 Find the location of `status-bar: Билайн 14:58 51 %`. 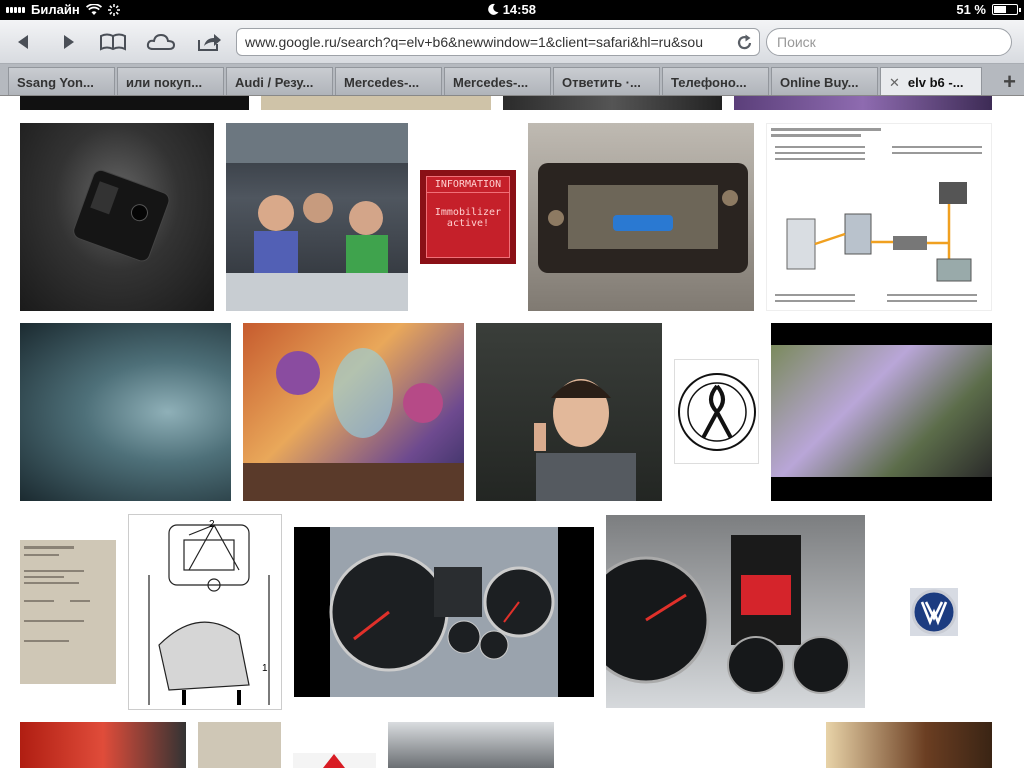

status-bar: Билайн 14:58 51 % is located at coordinates (512, 10).